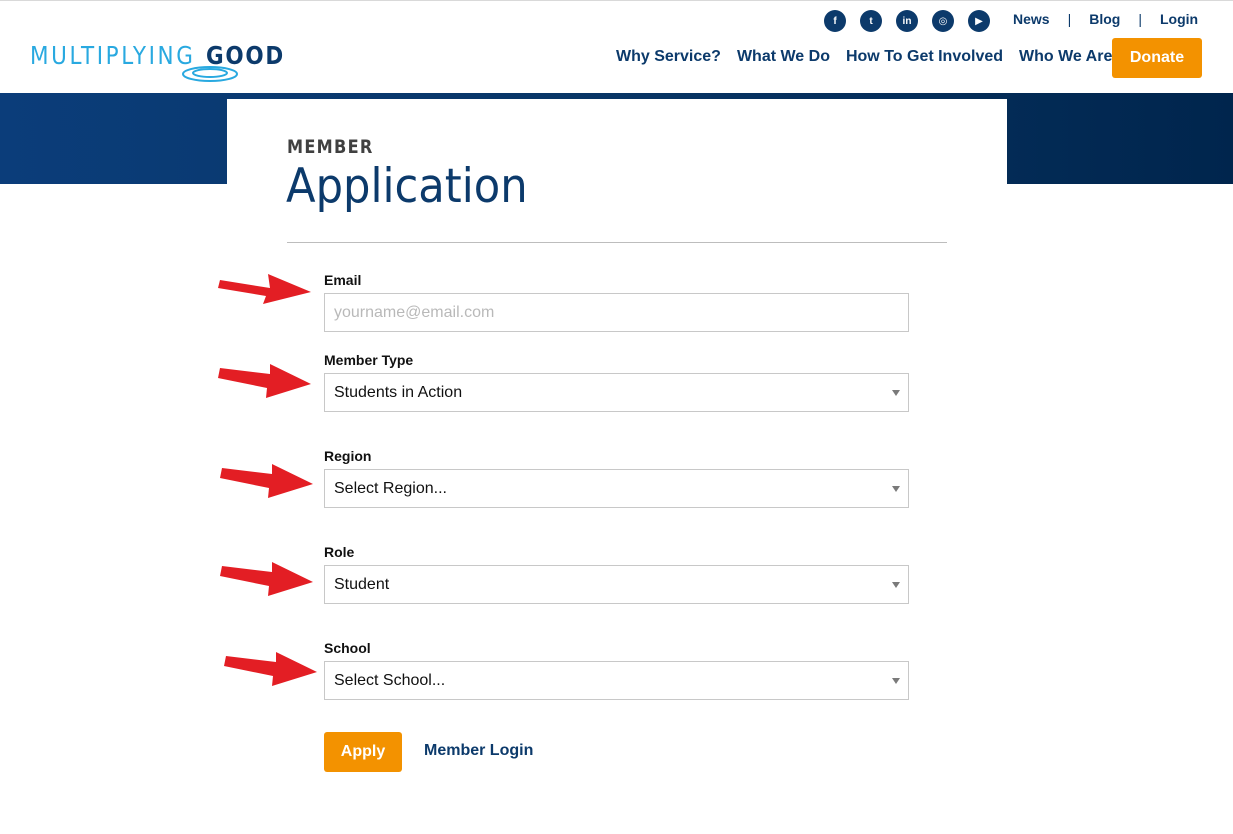 Image resolution: width=1233 pixels, height=834 pixels. What do you see at coordinates (407, 186) in the screenshot?
I see `page-title: Application` at bounding box center [407, 186].